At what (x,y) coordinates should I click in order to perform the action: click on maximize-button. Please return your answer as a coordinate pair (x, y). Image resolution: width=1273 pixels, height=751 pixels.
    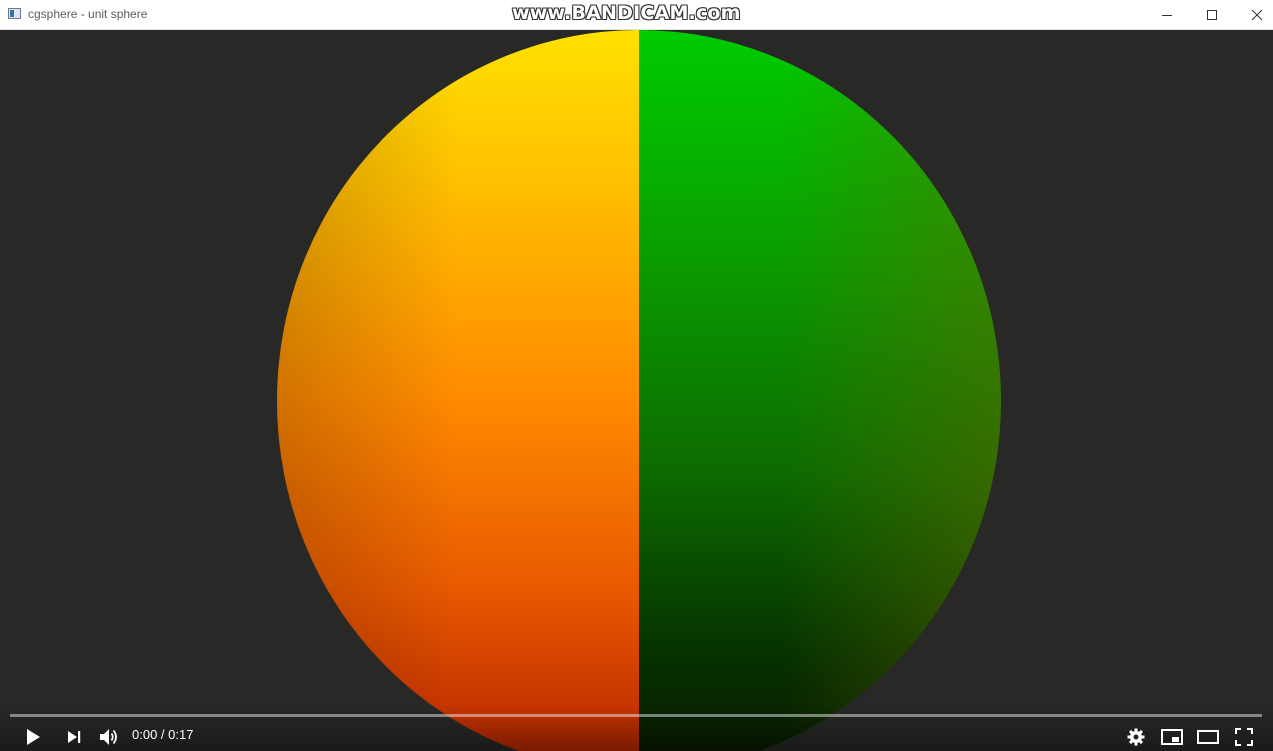
    Looking at the image, I should click on (1212, 14).